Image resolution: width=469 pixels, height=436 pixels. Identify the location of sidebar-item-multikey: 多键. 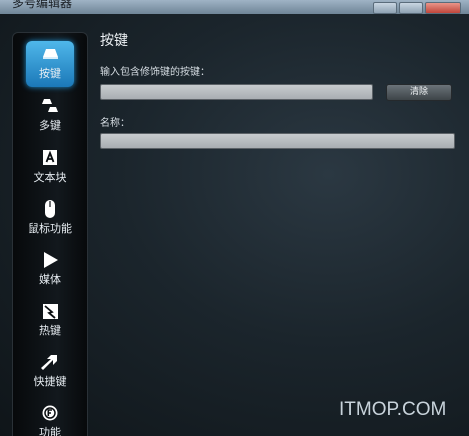
(50, 117).